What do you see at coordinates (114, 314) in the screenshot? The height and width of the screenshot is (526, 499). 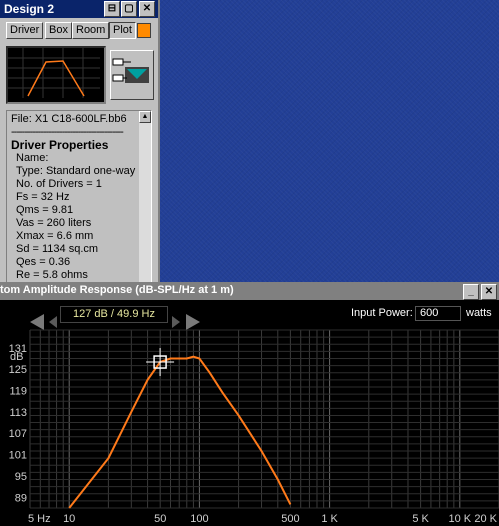 I see `cursor-readout: 127 dB / 49.9 Hz` at bounding box center [114, 314].